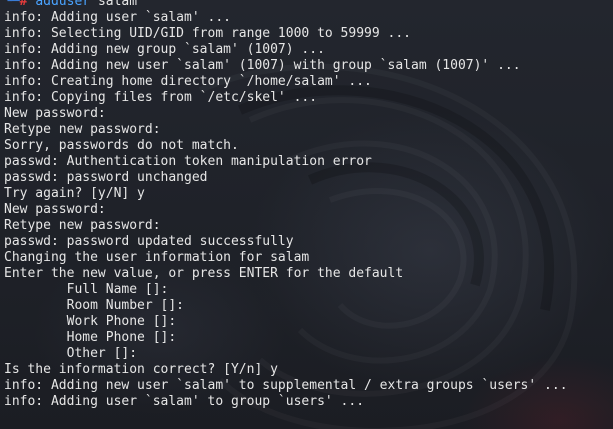  I want to click on output-line: Is the information correct? [Y/n] y, so click(141, 369).